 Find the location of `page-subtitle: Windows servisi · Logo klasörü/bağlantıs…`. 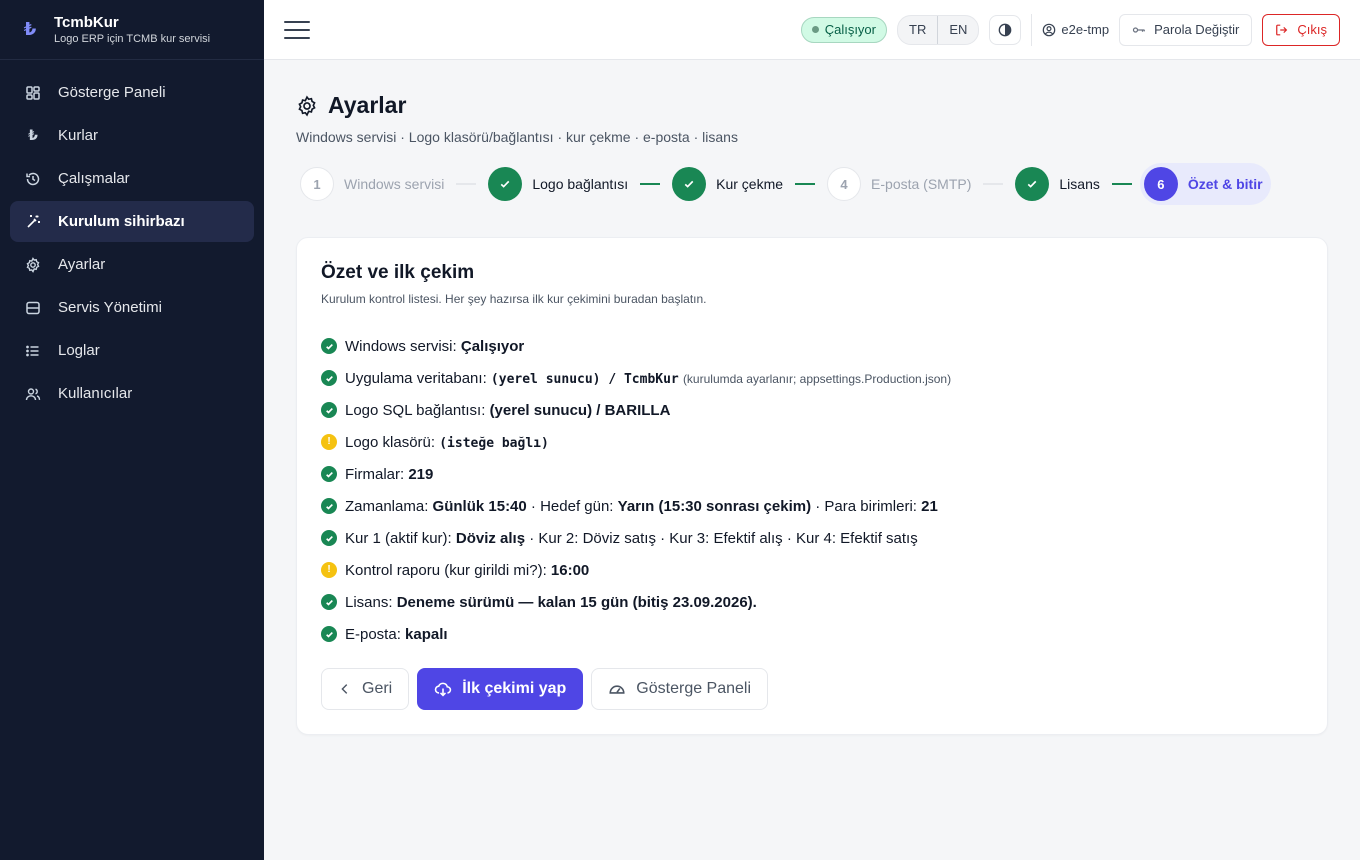

page-subtitle: Windows servisi · Logo klasörü/bağlantıs… is located at coordinates (517, 137).